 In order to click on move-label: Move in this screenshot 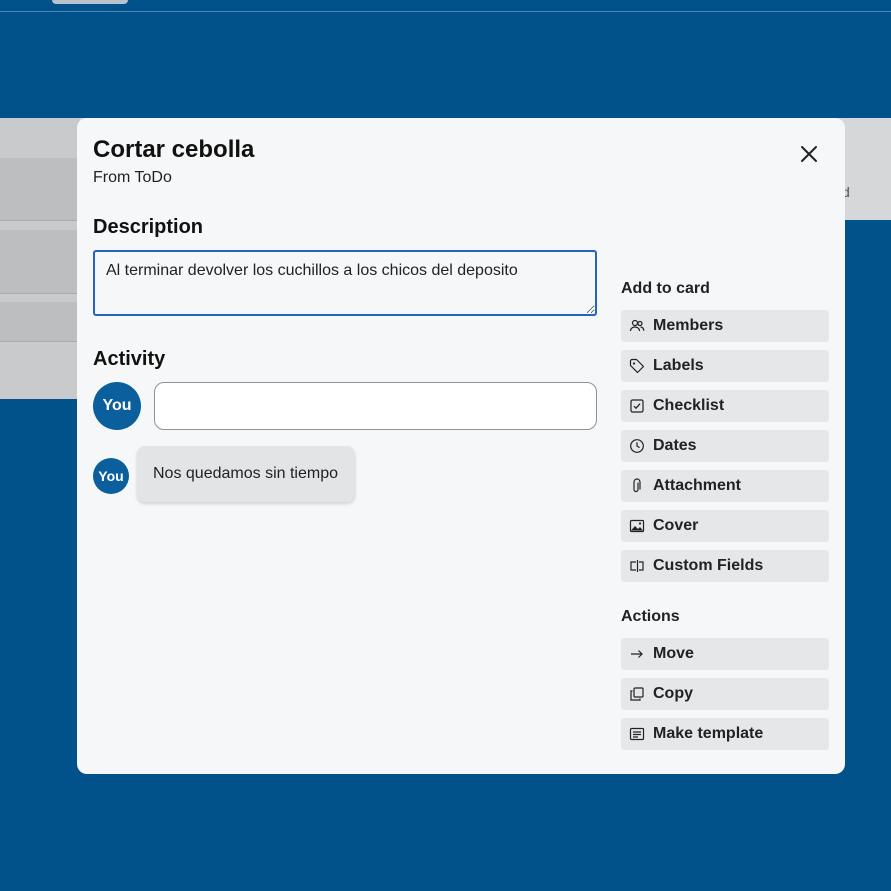, I will do `click(673, 653)`.